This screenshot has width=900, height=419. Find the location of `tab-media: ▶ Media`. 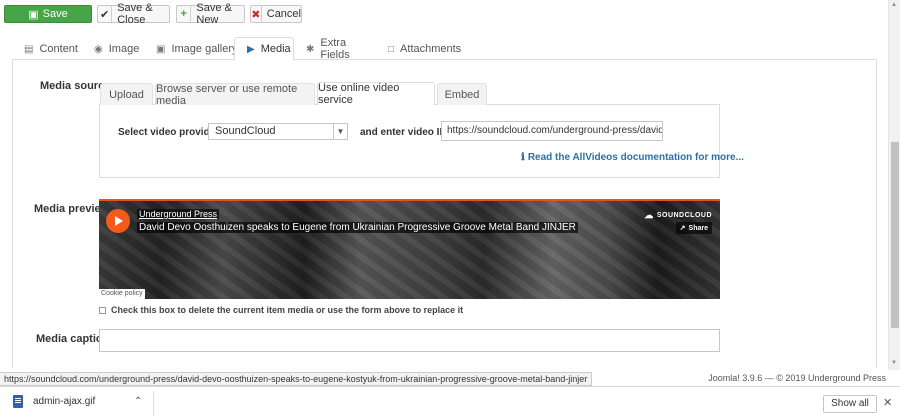

tab-media: ▶ Media is located at coordinates (264, 49).